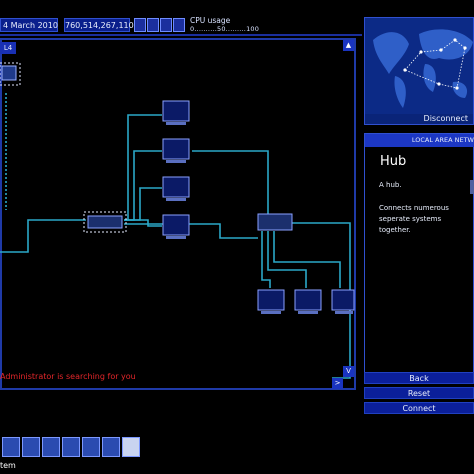 Image resolution: width=474 pixels, height=474 pixels. Describe the element at coordinates (419, 378) in the screenshot. I see `back-button: Back` at that location.